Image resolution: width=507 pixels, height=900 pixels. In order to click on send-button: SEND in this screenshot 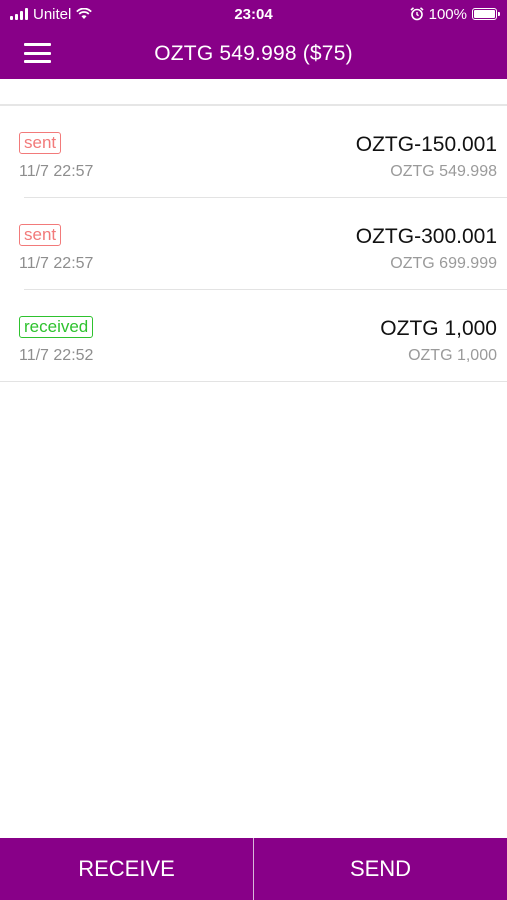, I will do `click(380, 869)`.